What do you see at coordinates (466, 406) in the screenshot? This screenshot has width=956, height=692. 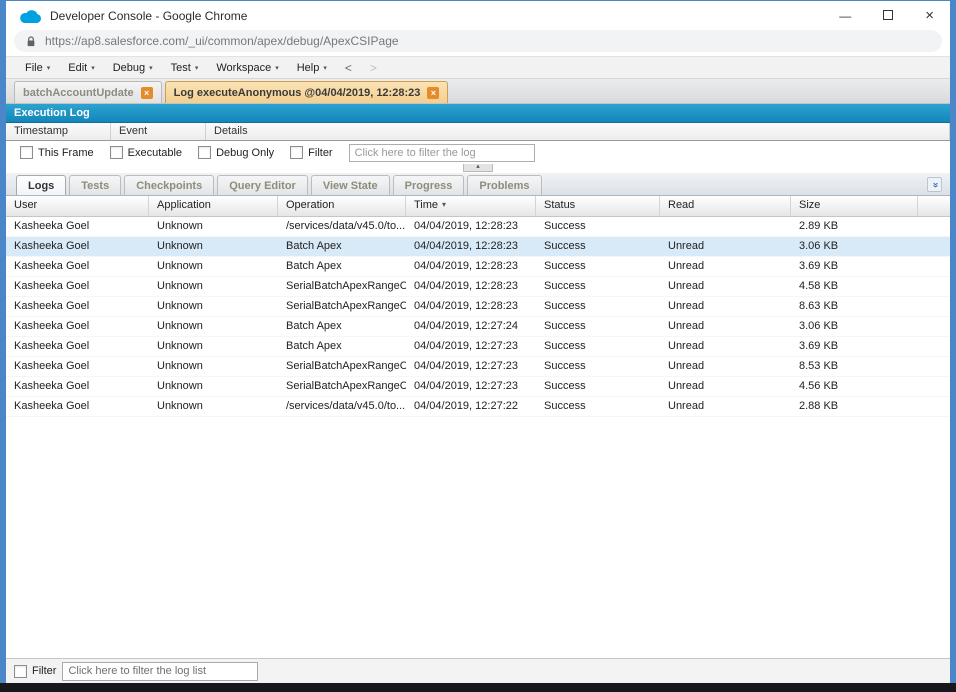 I see `log-cell-time: 04/04/2019, 12:27:22` at bounding box center [466, 406].